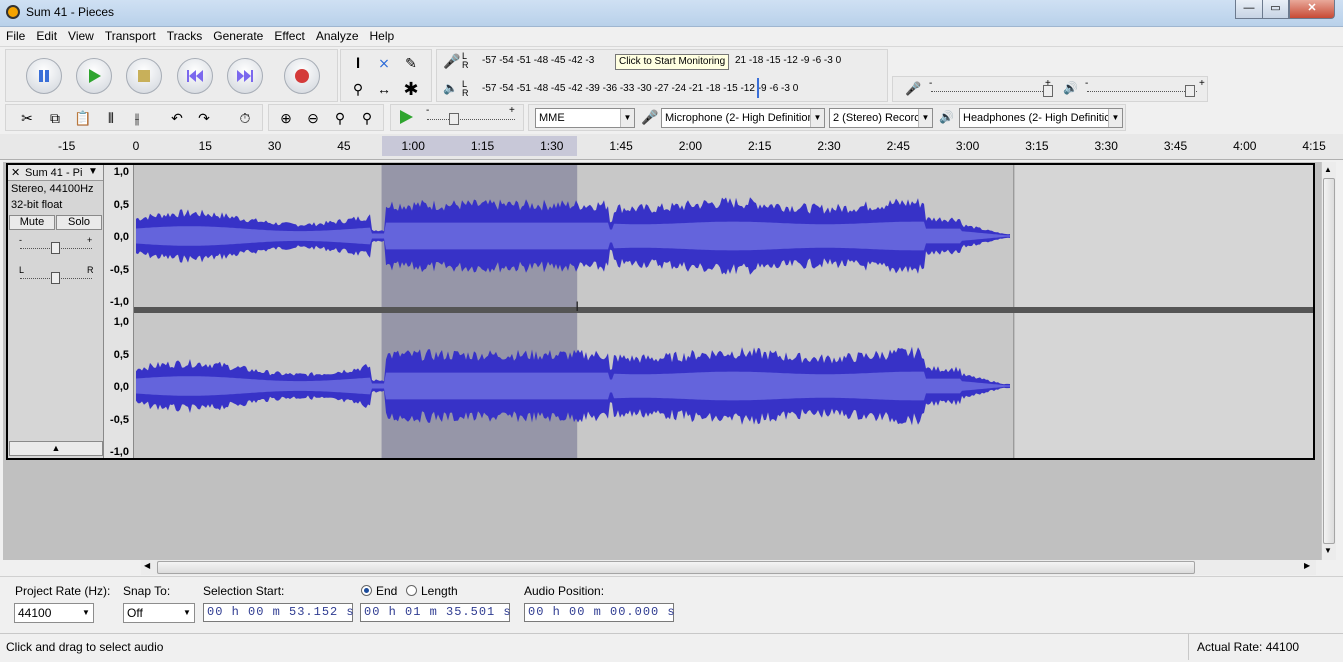 Image resolution: width=1343 pixels, height=662 pixels. What do you see at coordinates (881, 118) in the screenshot?
I see `input-channels-select: 2 (Stereo) Recorc ▼` at bounding box center [881, 118].